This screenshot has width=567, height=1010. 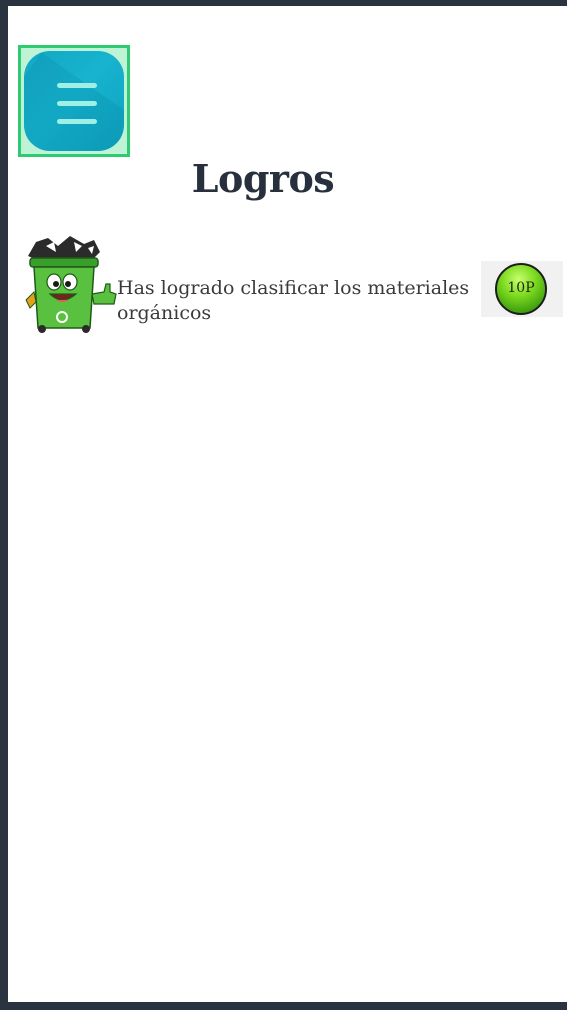 What do you see at coordinates (77, 103) in the screenshot?
I see `menu-icon` at bounding box center [77, 103].